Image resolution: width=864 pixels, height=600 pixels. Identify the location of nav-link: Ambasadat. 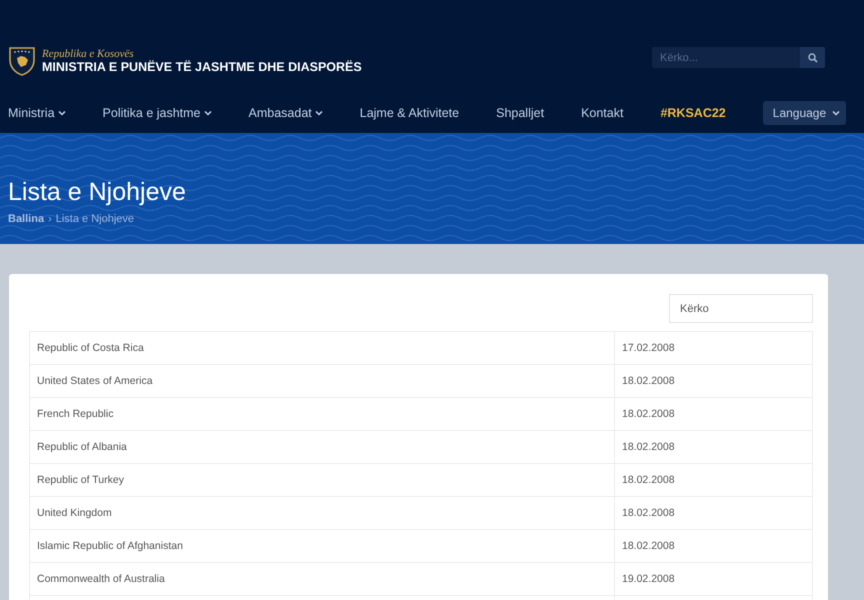
(285, 113).